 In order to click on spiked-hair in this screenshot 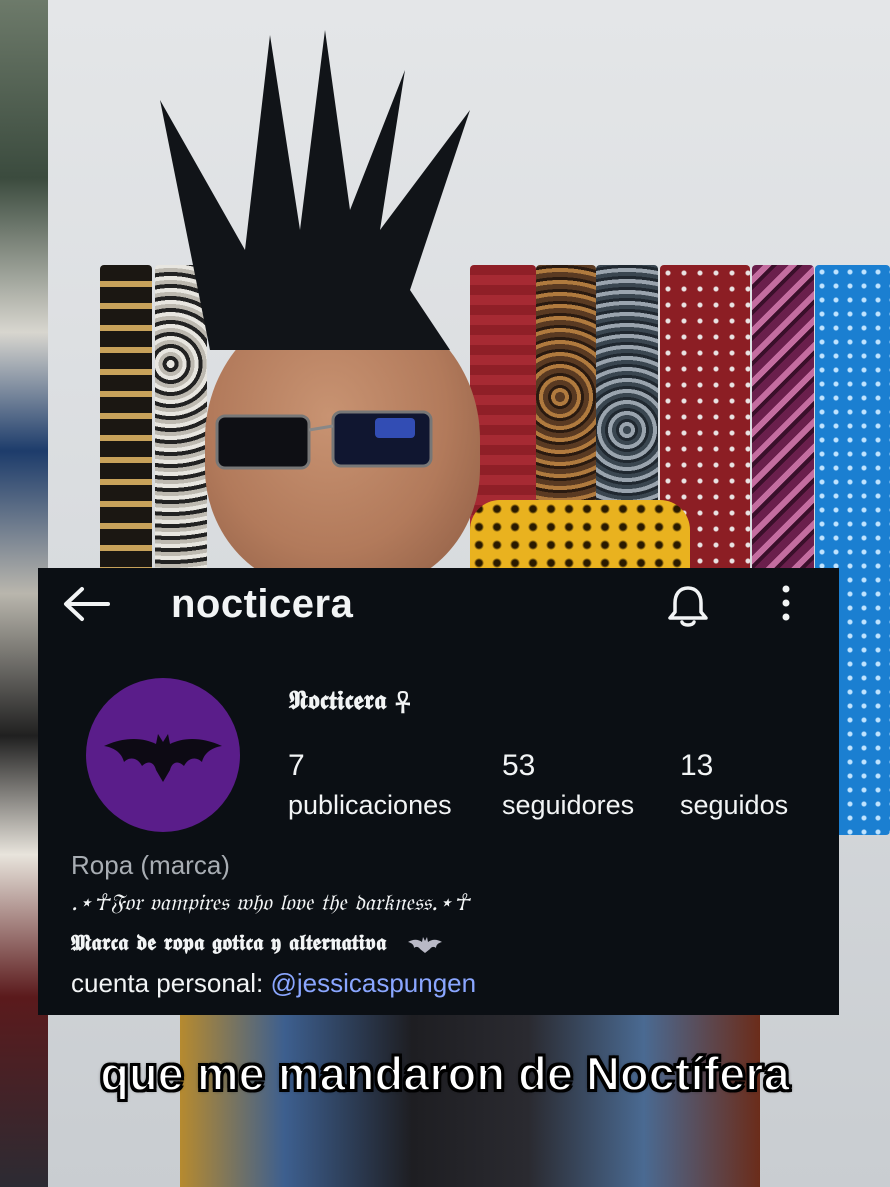, I will do `click(315, 190)`.